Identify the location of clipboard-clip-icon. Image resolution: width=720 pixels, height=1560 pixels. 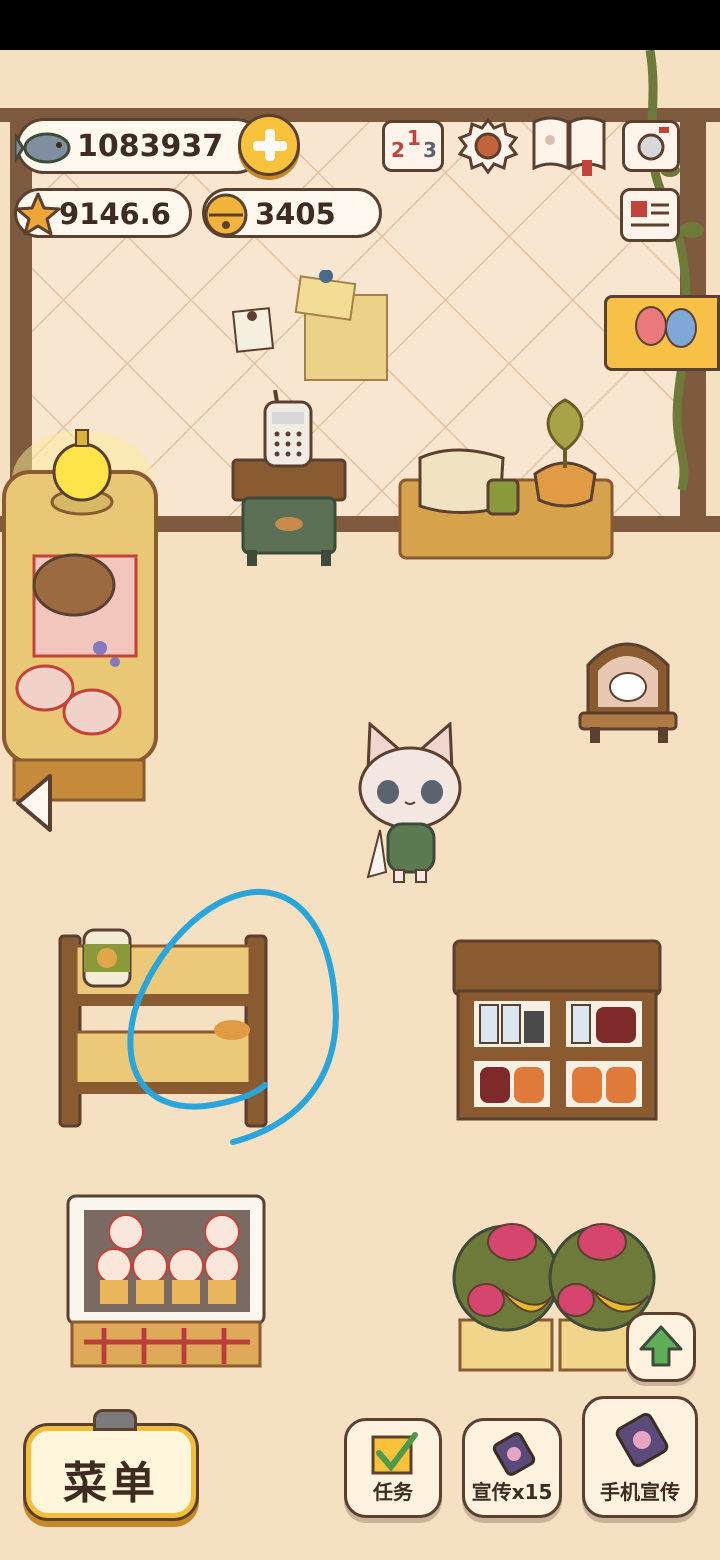
(115, 1420).